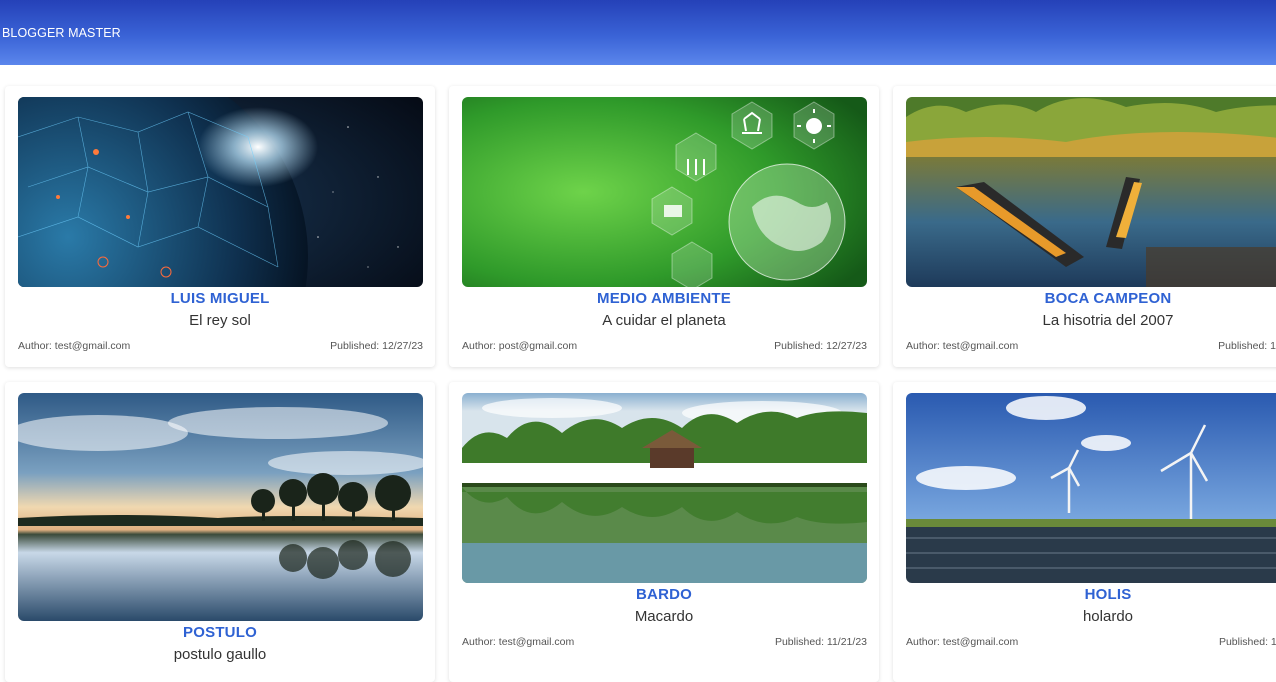 This screenshot has height=682, width=1276. I want to click on app-header: BLOGGER MASTER, so click(638, 32).